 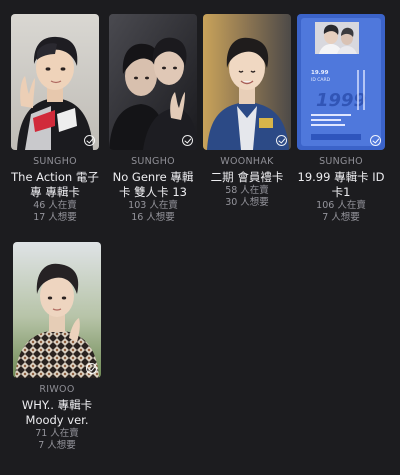 I want to click on card-title: No Genre 專輯卡 雙人卡 13, so click(x=153, y=184).